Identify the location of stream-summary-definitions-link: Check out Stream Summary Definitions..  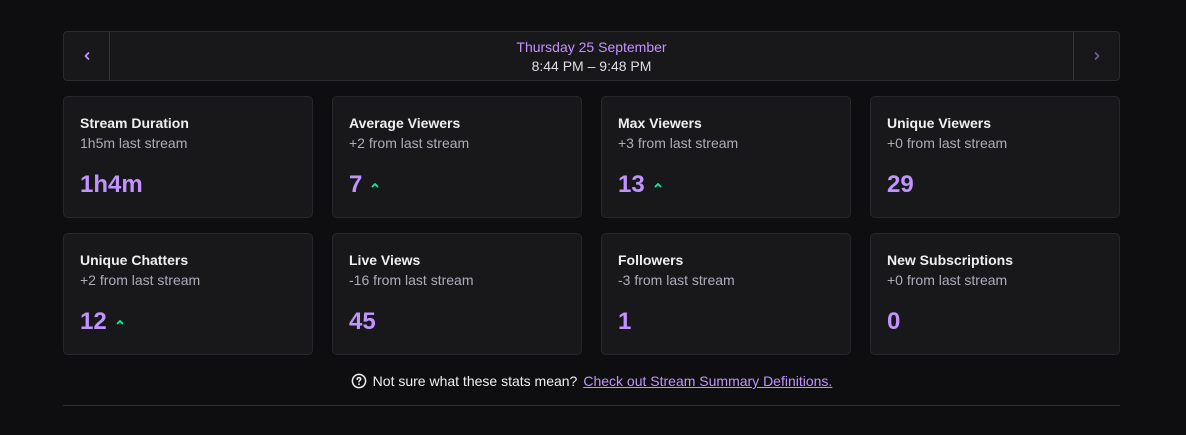
(707, 381).